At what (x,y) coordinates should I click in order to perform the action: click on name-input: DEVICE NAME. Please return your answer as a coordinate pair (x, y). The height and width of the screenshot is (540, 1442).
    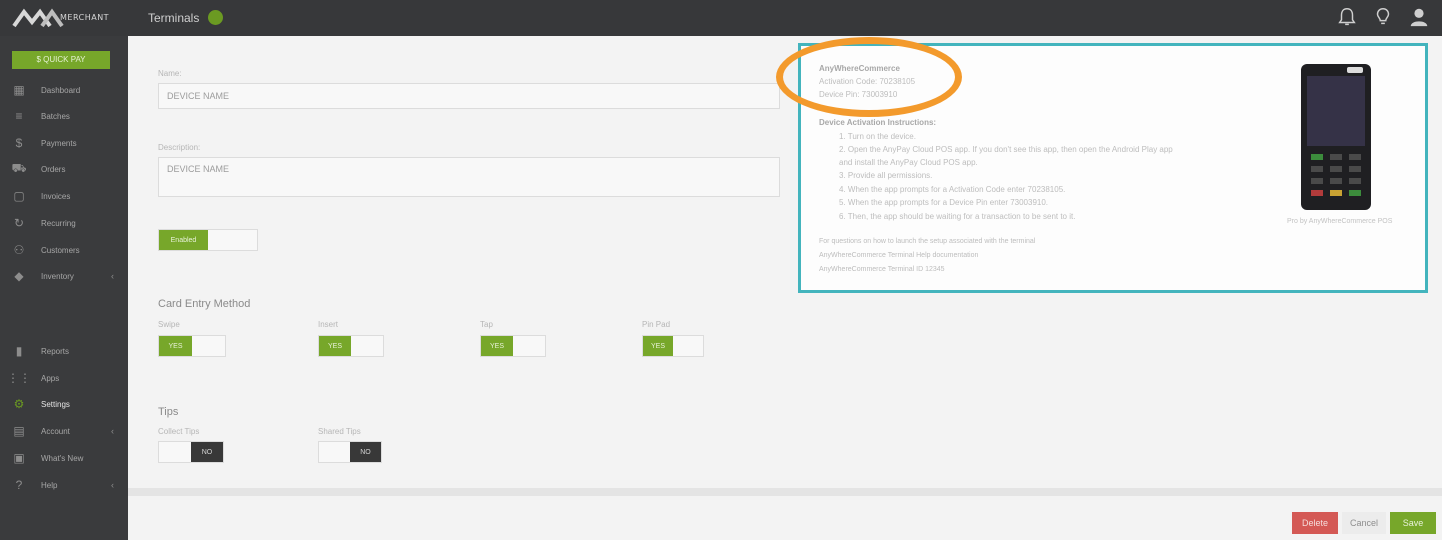
    Looking at the image, I should click on (469, 96).